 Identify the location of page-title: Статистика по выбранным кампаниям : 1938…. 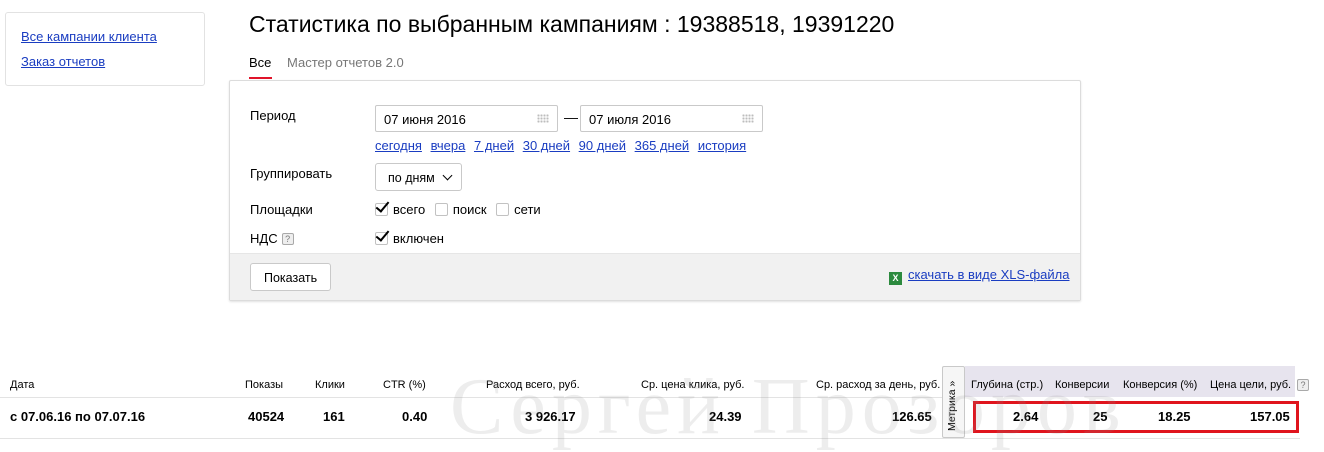
(572, 24).